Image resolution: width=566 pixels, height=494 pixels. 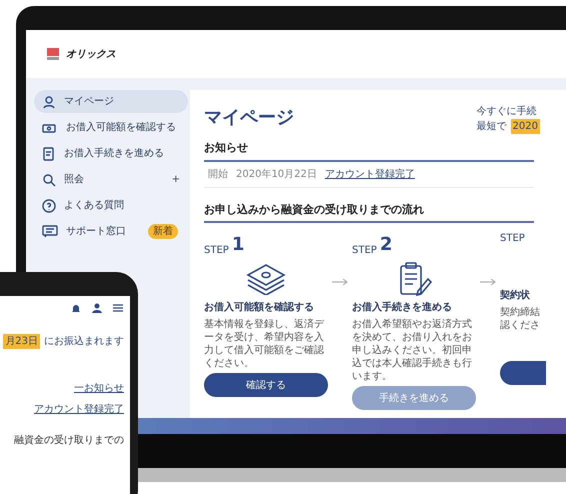 What do you see at coordinates (259, 307) in the screenshot?
I see `step-title: お借入可能額を確認する` at bounding box center [259, 307].